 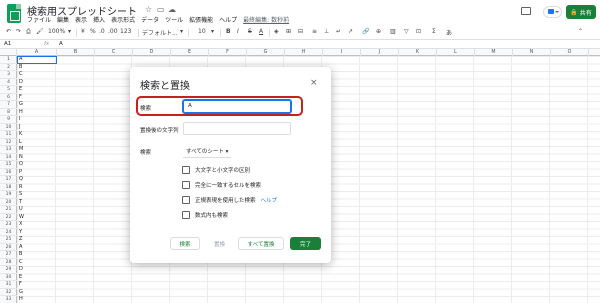 What do you see at coordinates (20, 233) in the screenshot?
I see `cell: Y` at bounding box center [20, 233].